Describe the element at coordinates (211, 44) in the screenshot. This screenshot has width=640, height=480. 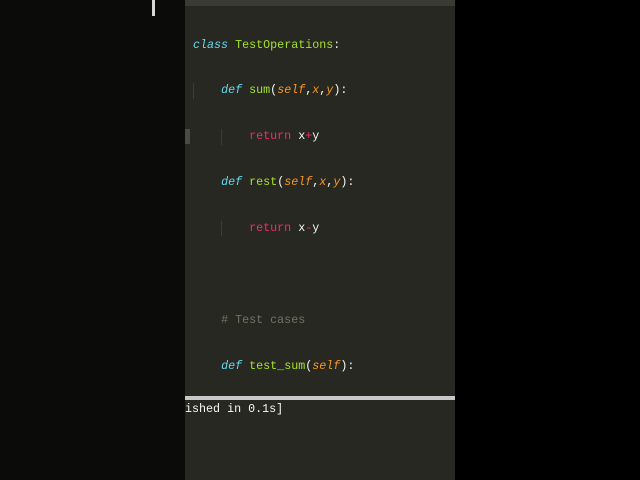
I see `keyword: class` at that location.